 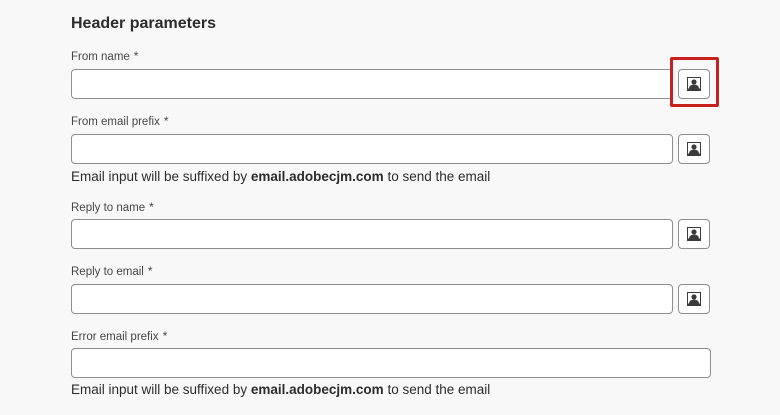 What do you see at coordinates (108, 208) in the screenshot?
I see `reply-to-name-label-text: Reply to name` at bounding box center [108, 208].